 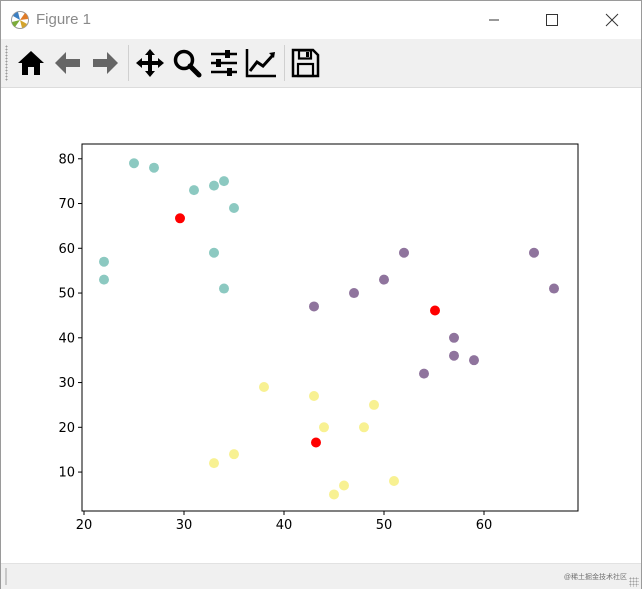 I want to click on y-tick-label: 30, so click(x=66, y=383).